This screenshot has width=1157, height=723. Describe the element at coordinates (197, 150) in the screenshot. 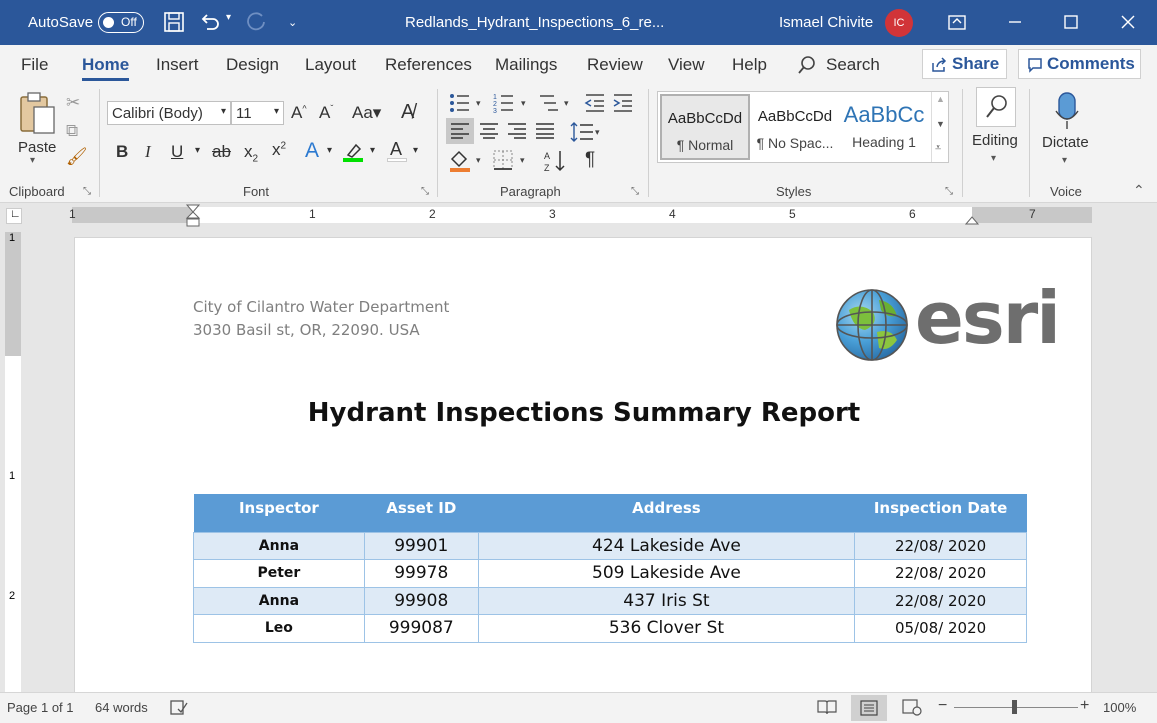

I see `underline-dropdown-icon: ▾` at that location.